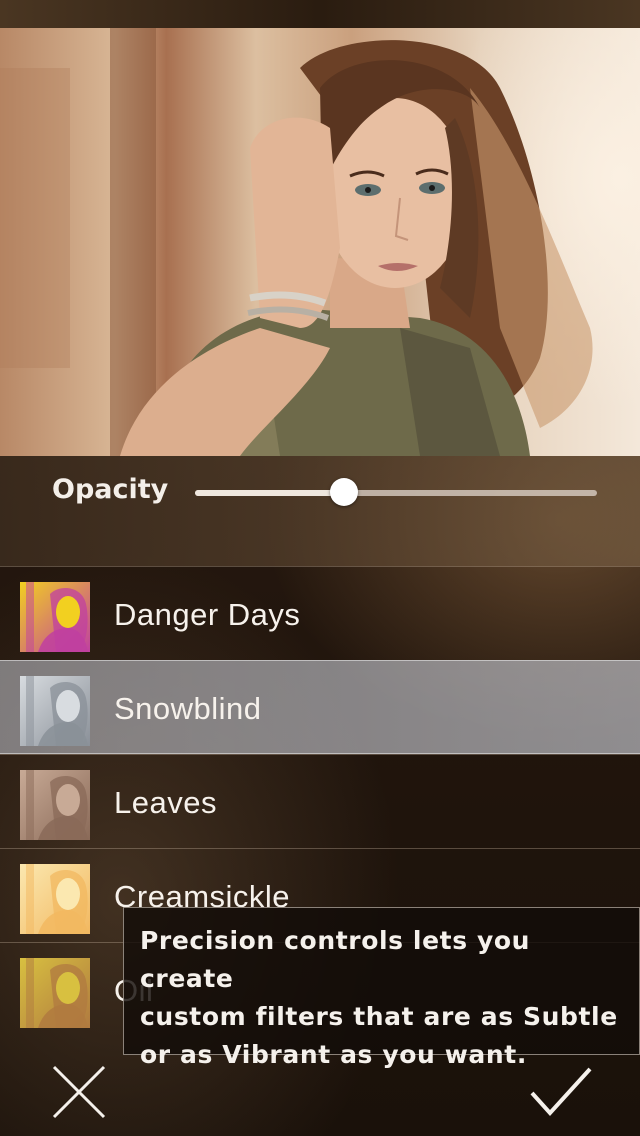  What do you see at coordinates (320, 613) in the screenshot?
I see `filter-row-danger-days: Danger Days` at bounding box center [320, 613].